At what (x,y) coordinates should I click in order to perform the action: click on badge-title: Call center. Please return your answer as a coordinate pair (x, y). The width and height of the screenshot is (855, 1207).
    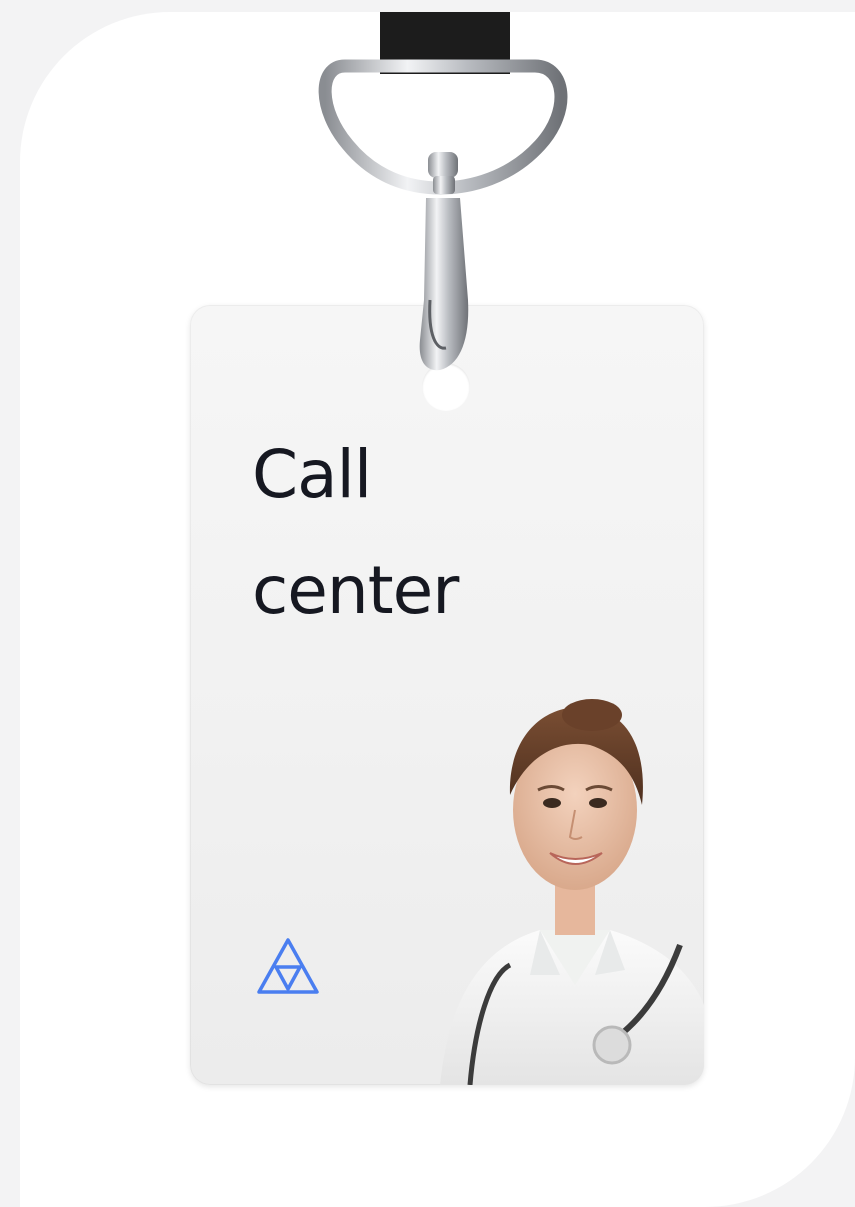
    Looking at the image, I should click on (355, 532).